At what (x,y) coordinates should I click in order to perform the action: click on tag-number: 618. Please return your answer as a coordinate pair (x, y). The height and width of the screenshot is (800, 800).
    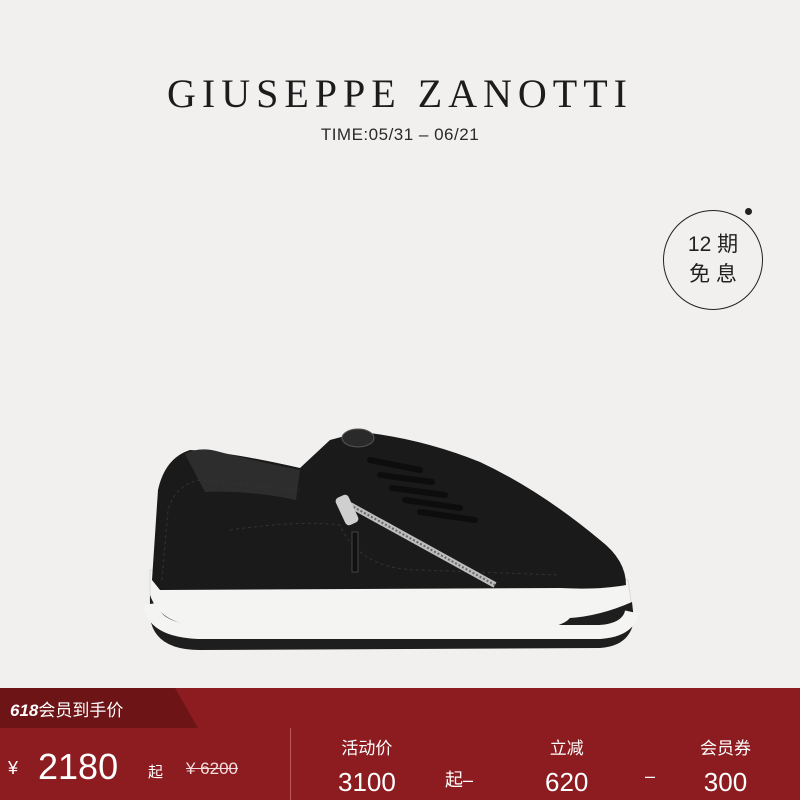
    Looking at the image, I should click on (24, 710).